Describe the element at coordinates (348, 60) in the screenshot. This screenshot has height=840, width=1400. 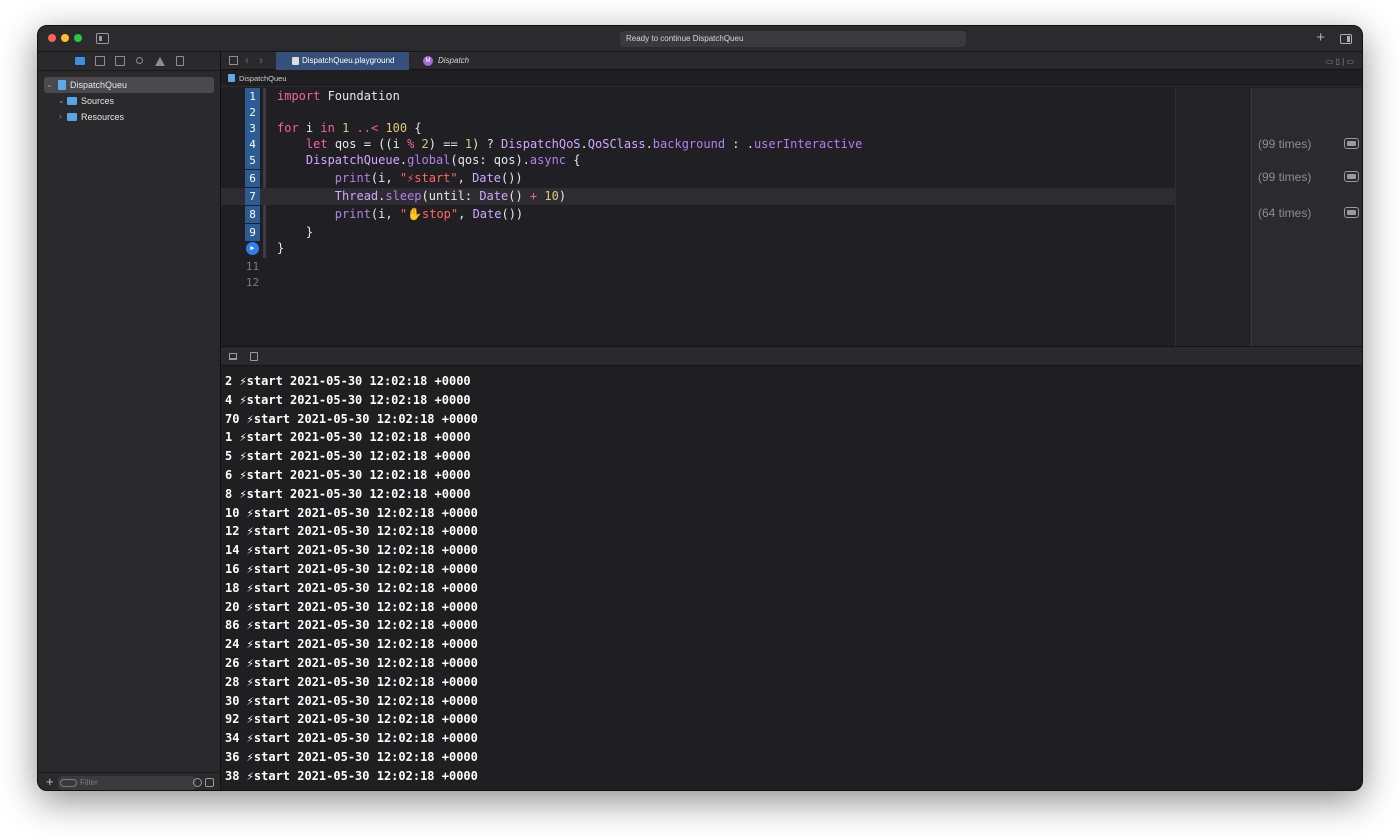
I see `tab-label: DispatchQueu.playground` at that location.